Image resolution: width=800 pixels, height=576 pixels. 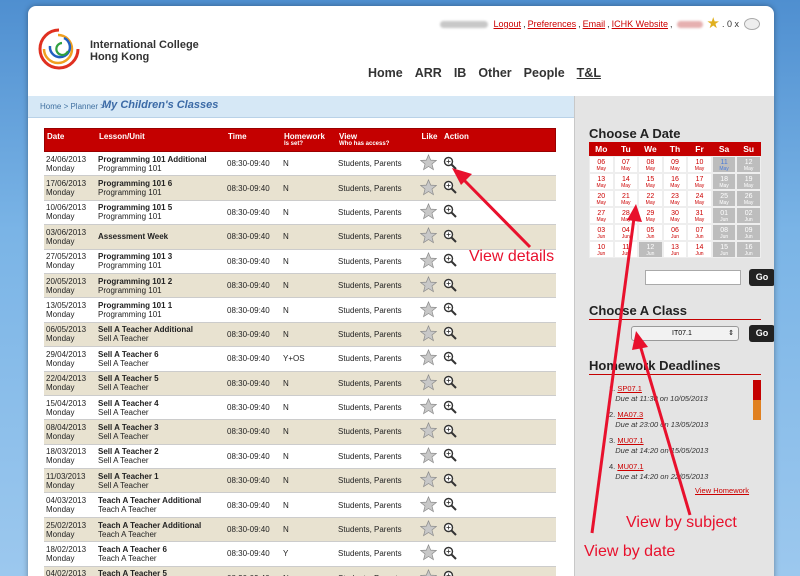 What do you see at coordinates (630, 551) in the screenshot?
I see `annotation-view-by-date: View by date` at bounding box center [630, 551].